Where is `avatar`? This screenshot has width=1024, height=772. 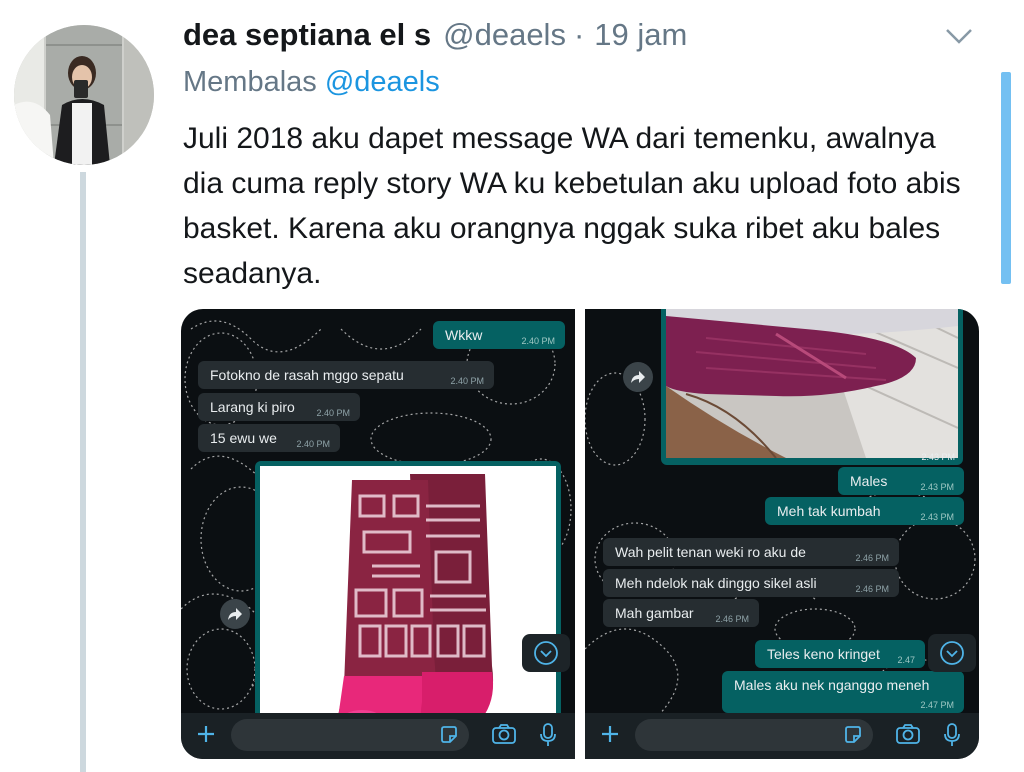
avatar is located at coordinates (84, 95).